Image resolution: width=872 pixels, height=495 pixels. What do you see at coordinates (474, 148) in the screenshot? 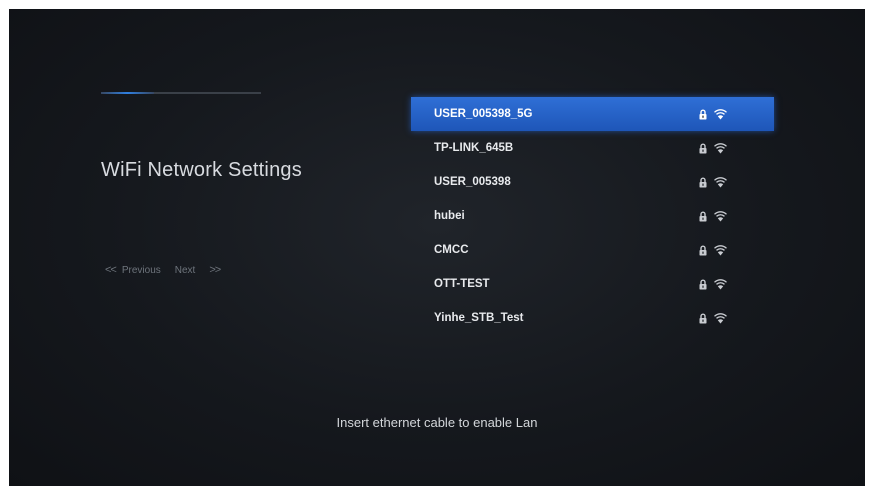
I see `wifi-ssid-label: TP-LINK_645B` at bounding box center [474, 148].